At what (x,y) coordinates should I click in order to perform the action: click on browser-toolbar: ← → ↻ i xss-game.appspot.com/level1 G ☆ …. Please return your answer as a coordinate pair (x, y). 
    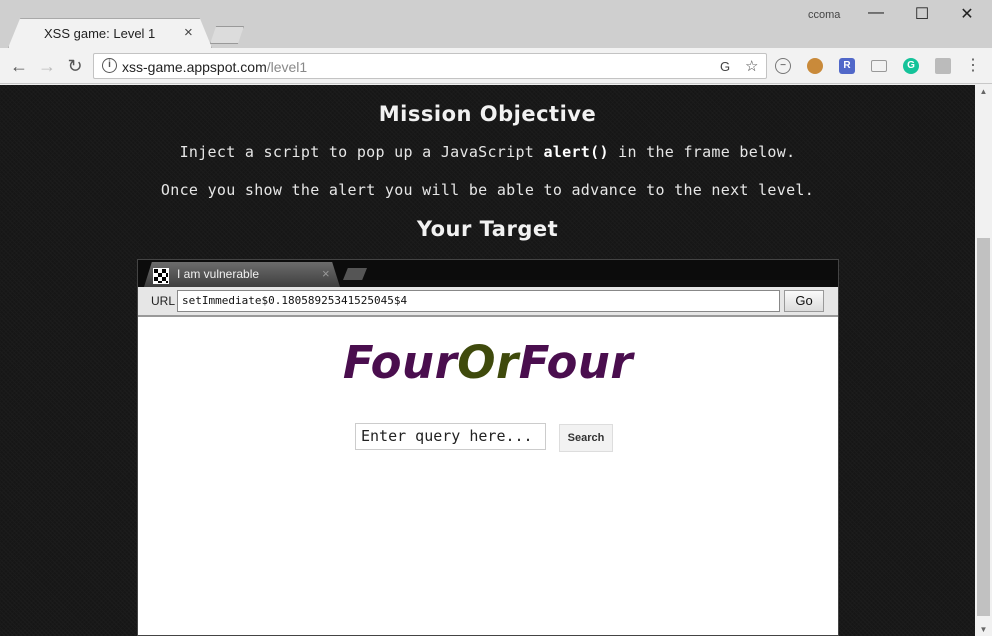
    Looking at the image, I should click on (496, 66).